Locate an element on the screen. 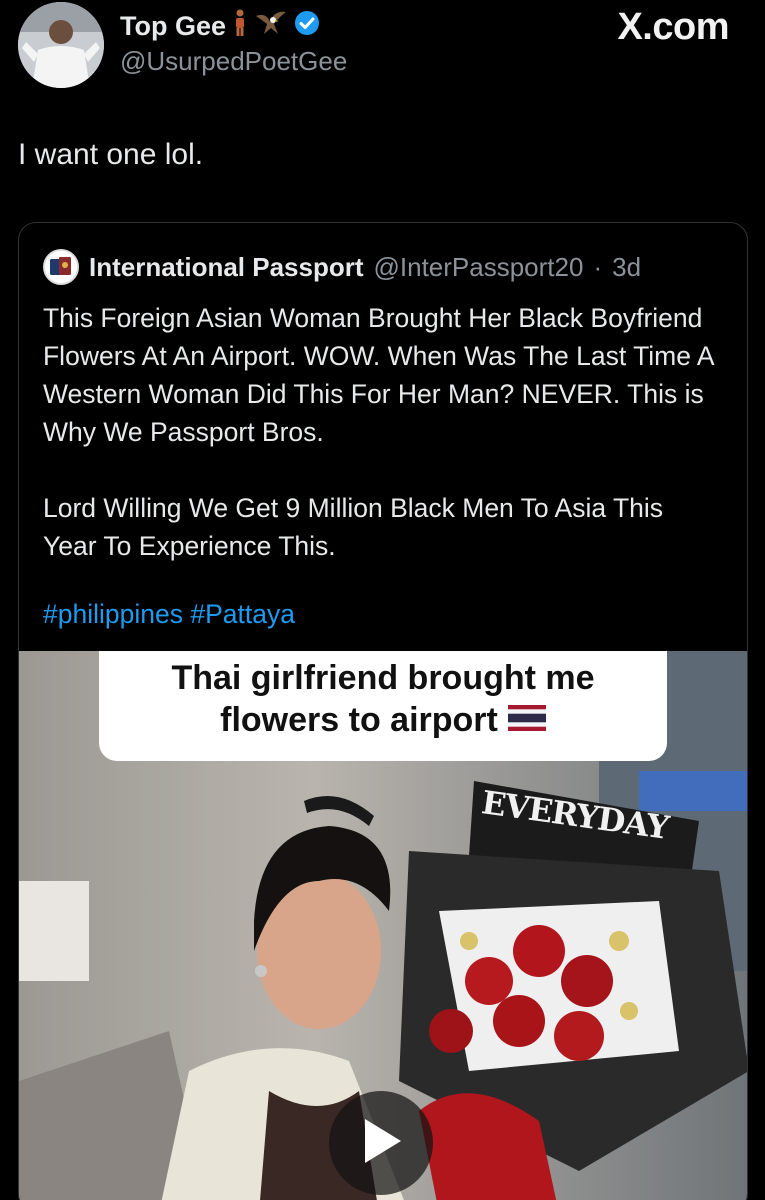 The image size is (765, 1200). play-button is located at coordinates (381, 1143).